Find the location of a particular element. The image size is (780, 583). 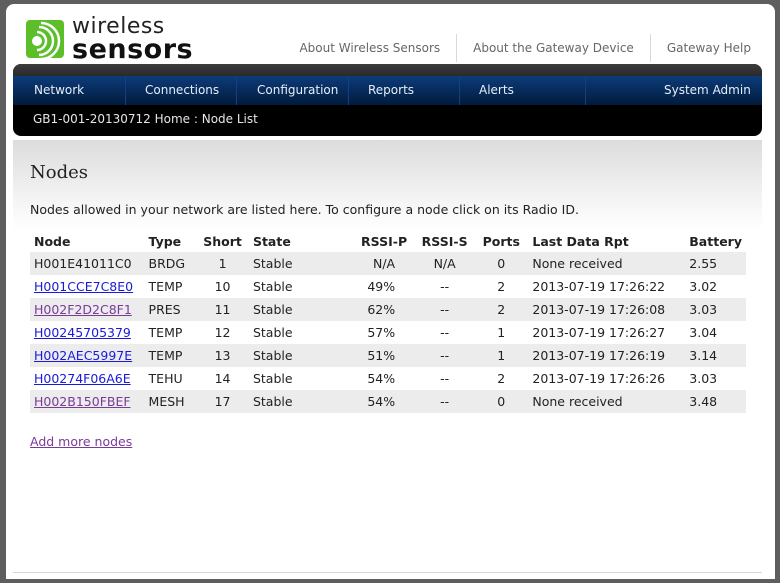

cell-last-data-report: 2013-07-19 17:26:22 is located at coordinates (599, 286).